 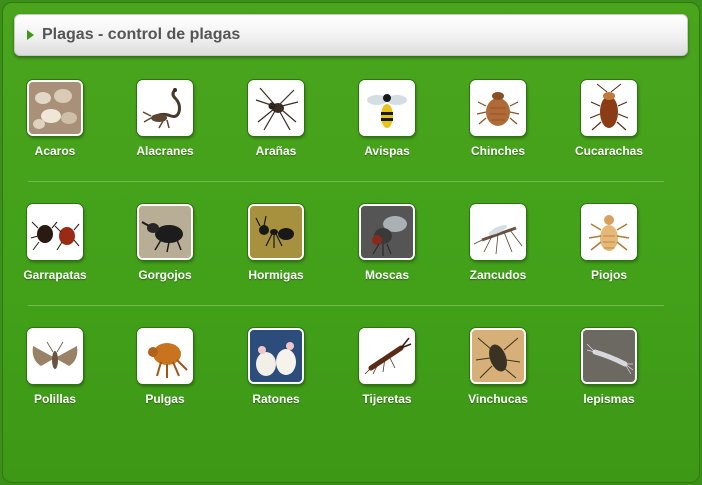 I want to click on pest-item-moscas: Moscas, so click(x=387, y=243).